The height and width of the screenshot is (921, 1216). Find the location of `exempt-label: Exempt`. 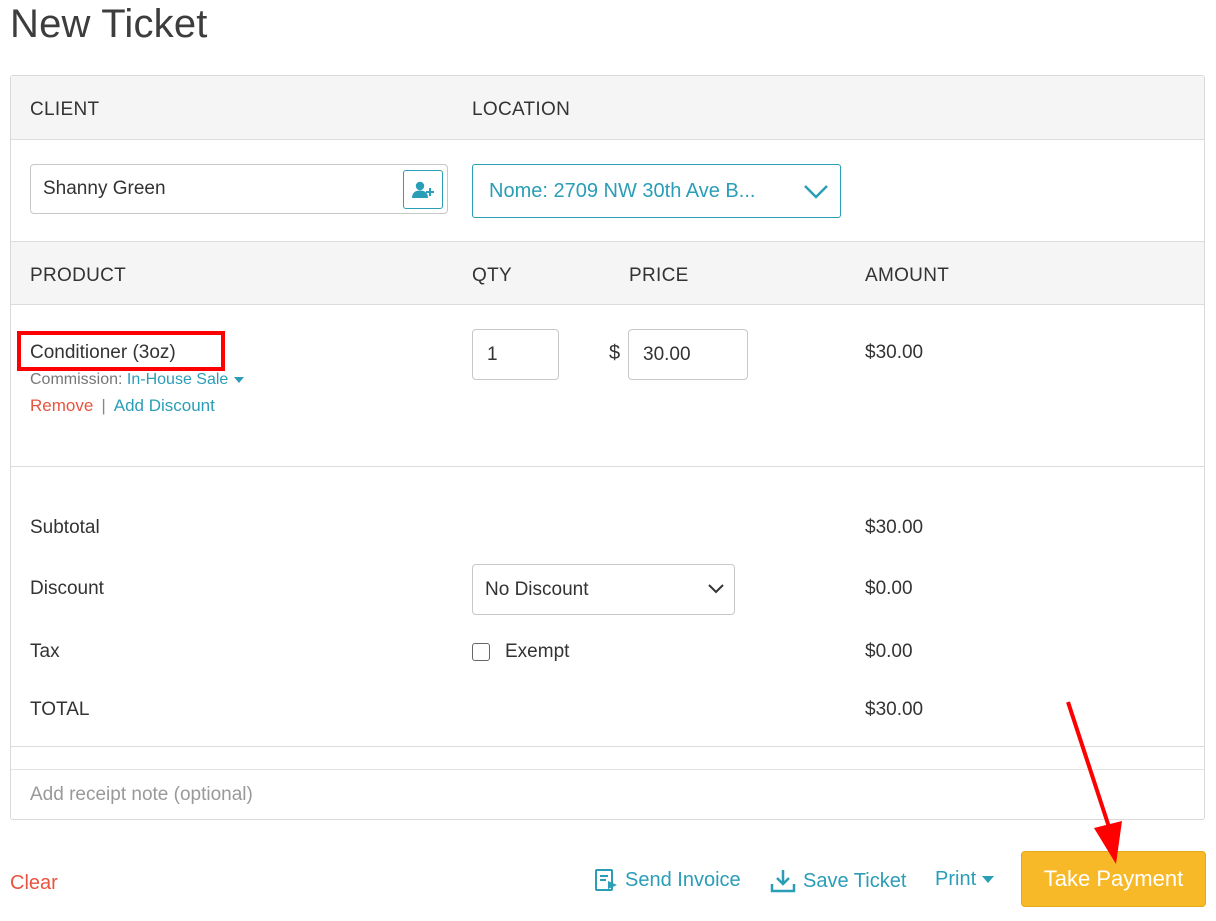

exempt-label: Exempt is located at coordinates (537, 651).